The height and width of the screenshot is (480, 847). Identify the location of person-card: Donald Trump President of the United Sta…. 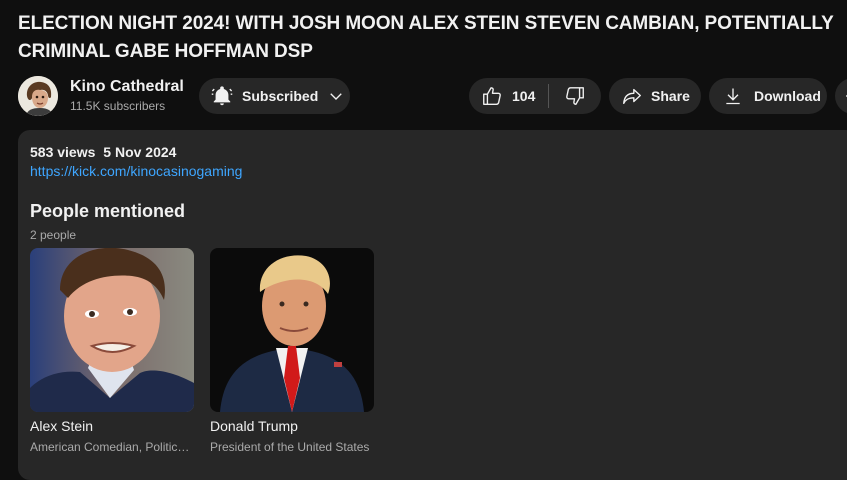
(292, 351).